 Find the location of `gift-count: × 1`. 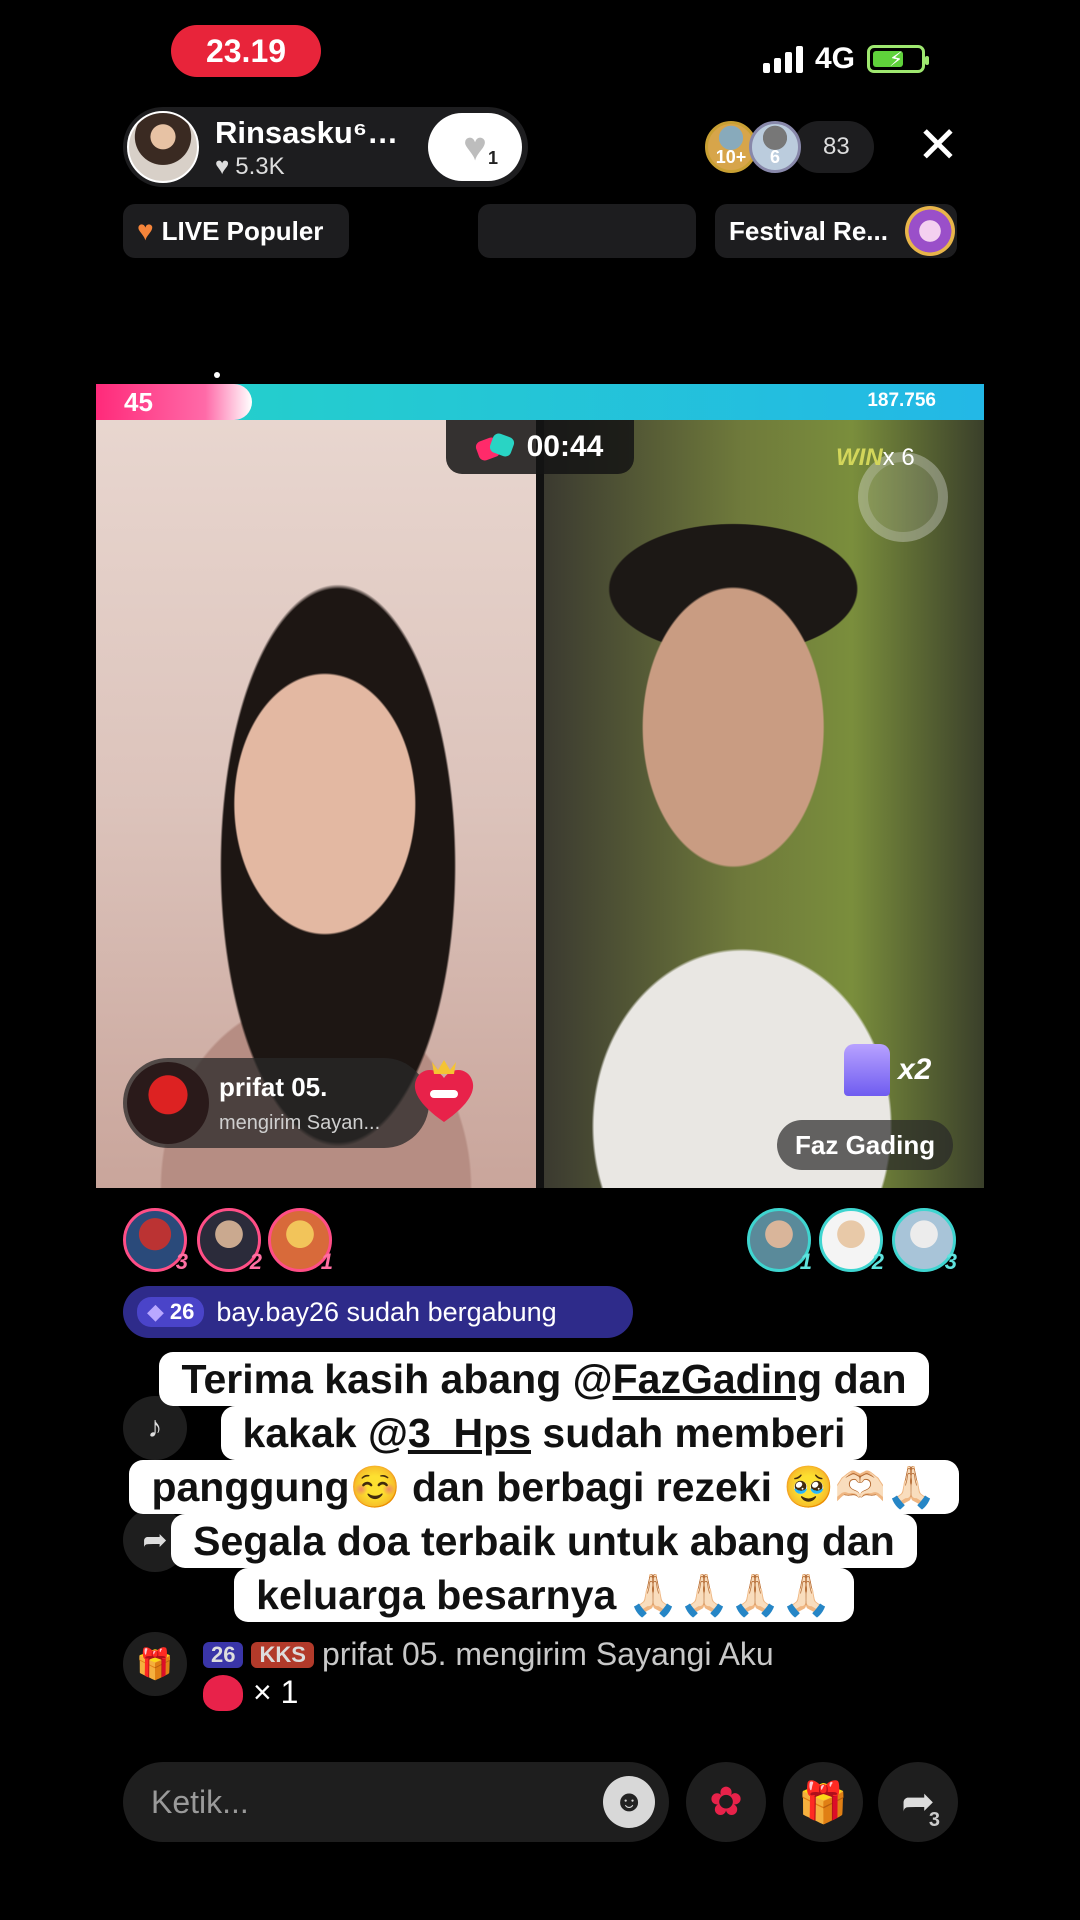

gift-count: × 1 is located at coordinates (276, 1692).